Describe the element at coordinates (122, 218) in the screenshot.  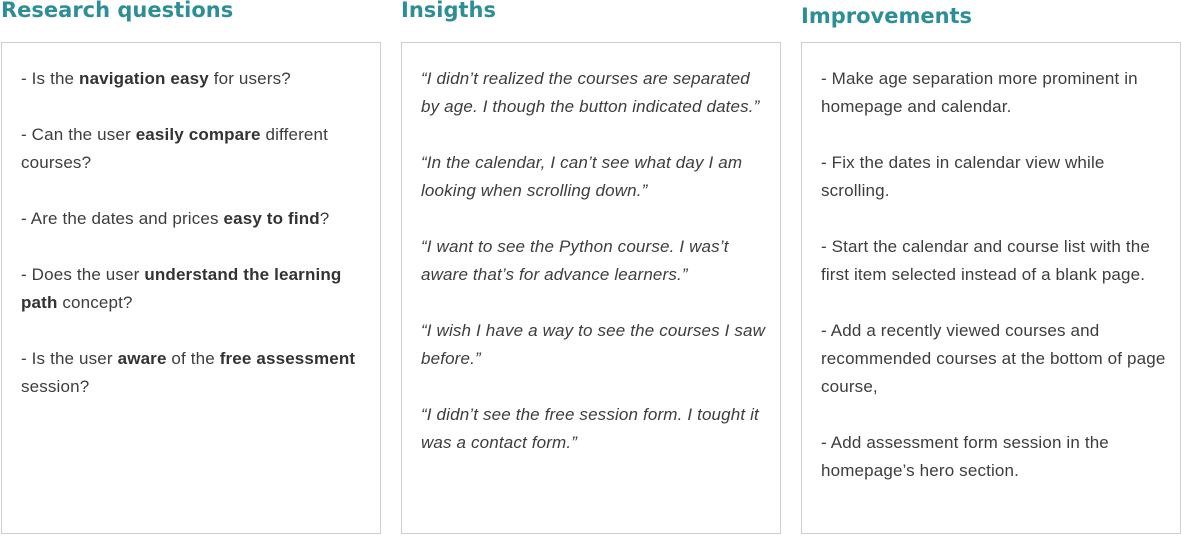
I see `item-text: - Are the dates and prices` at that location.